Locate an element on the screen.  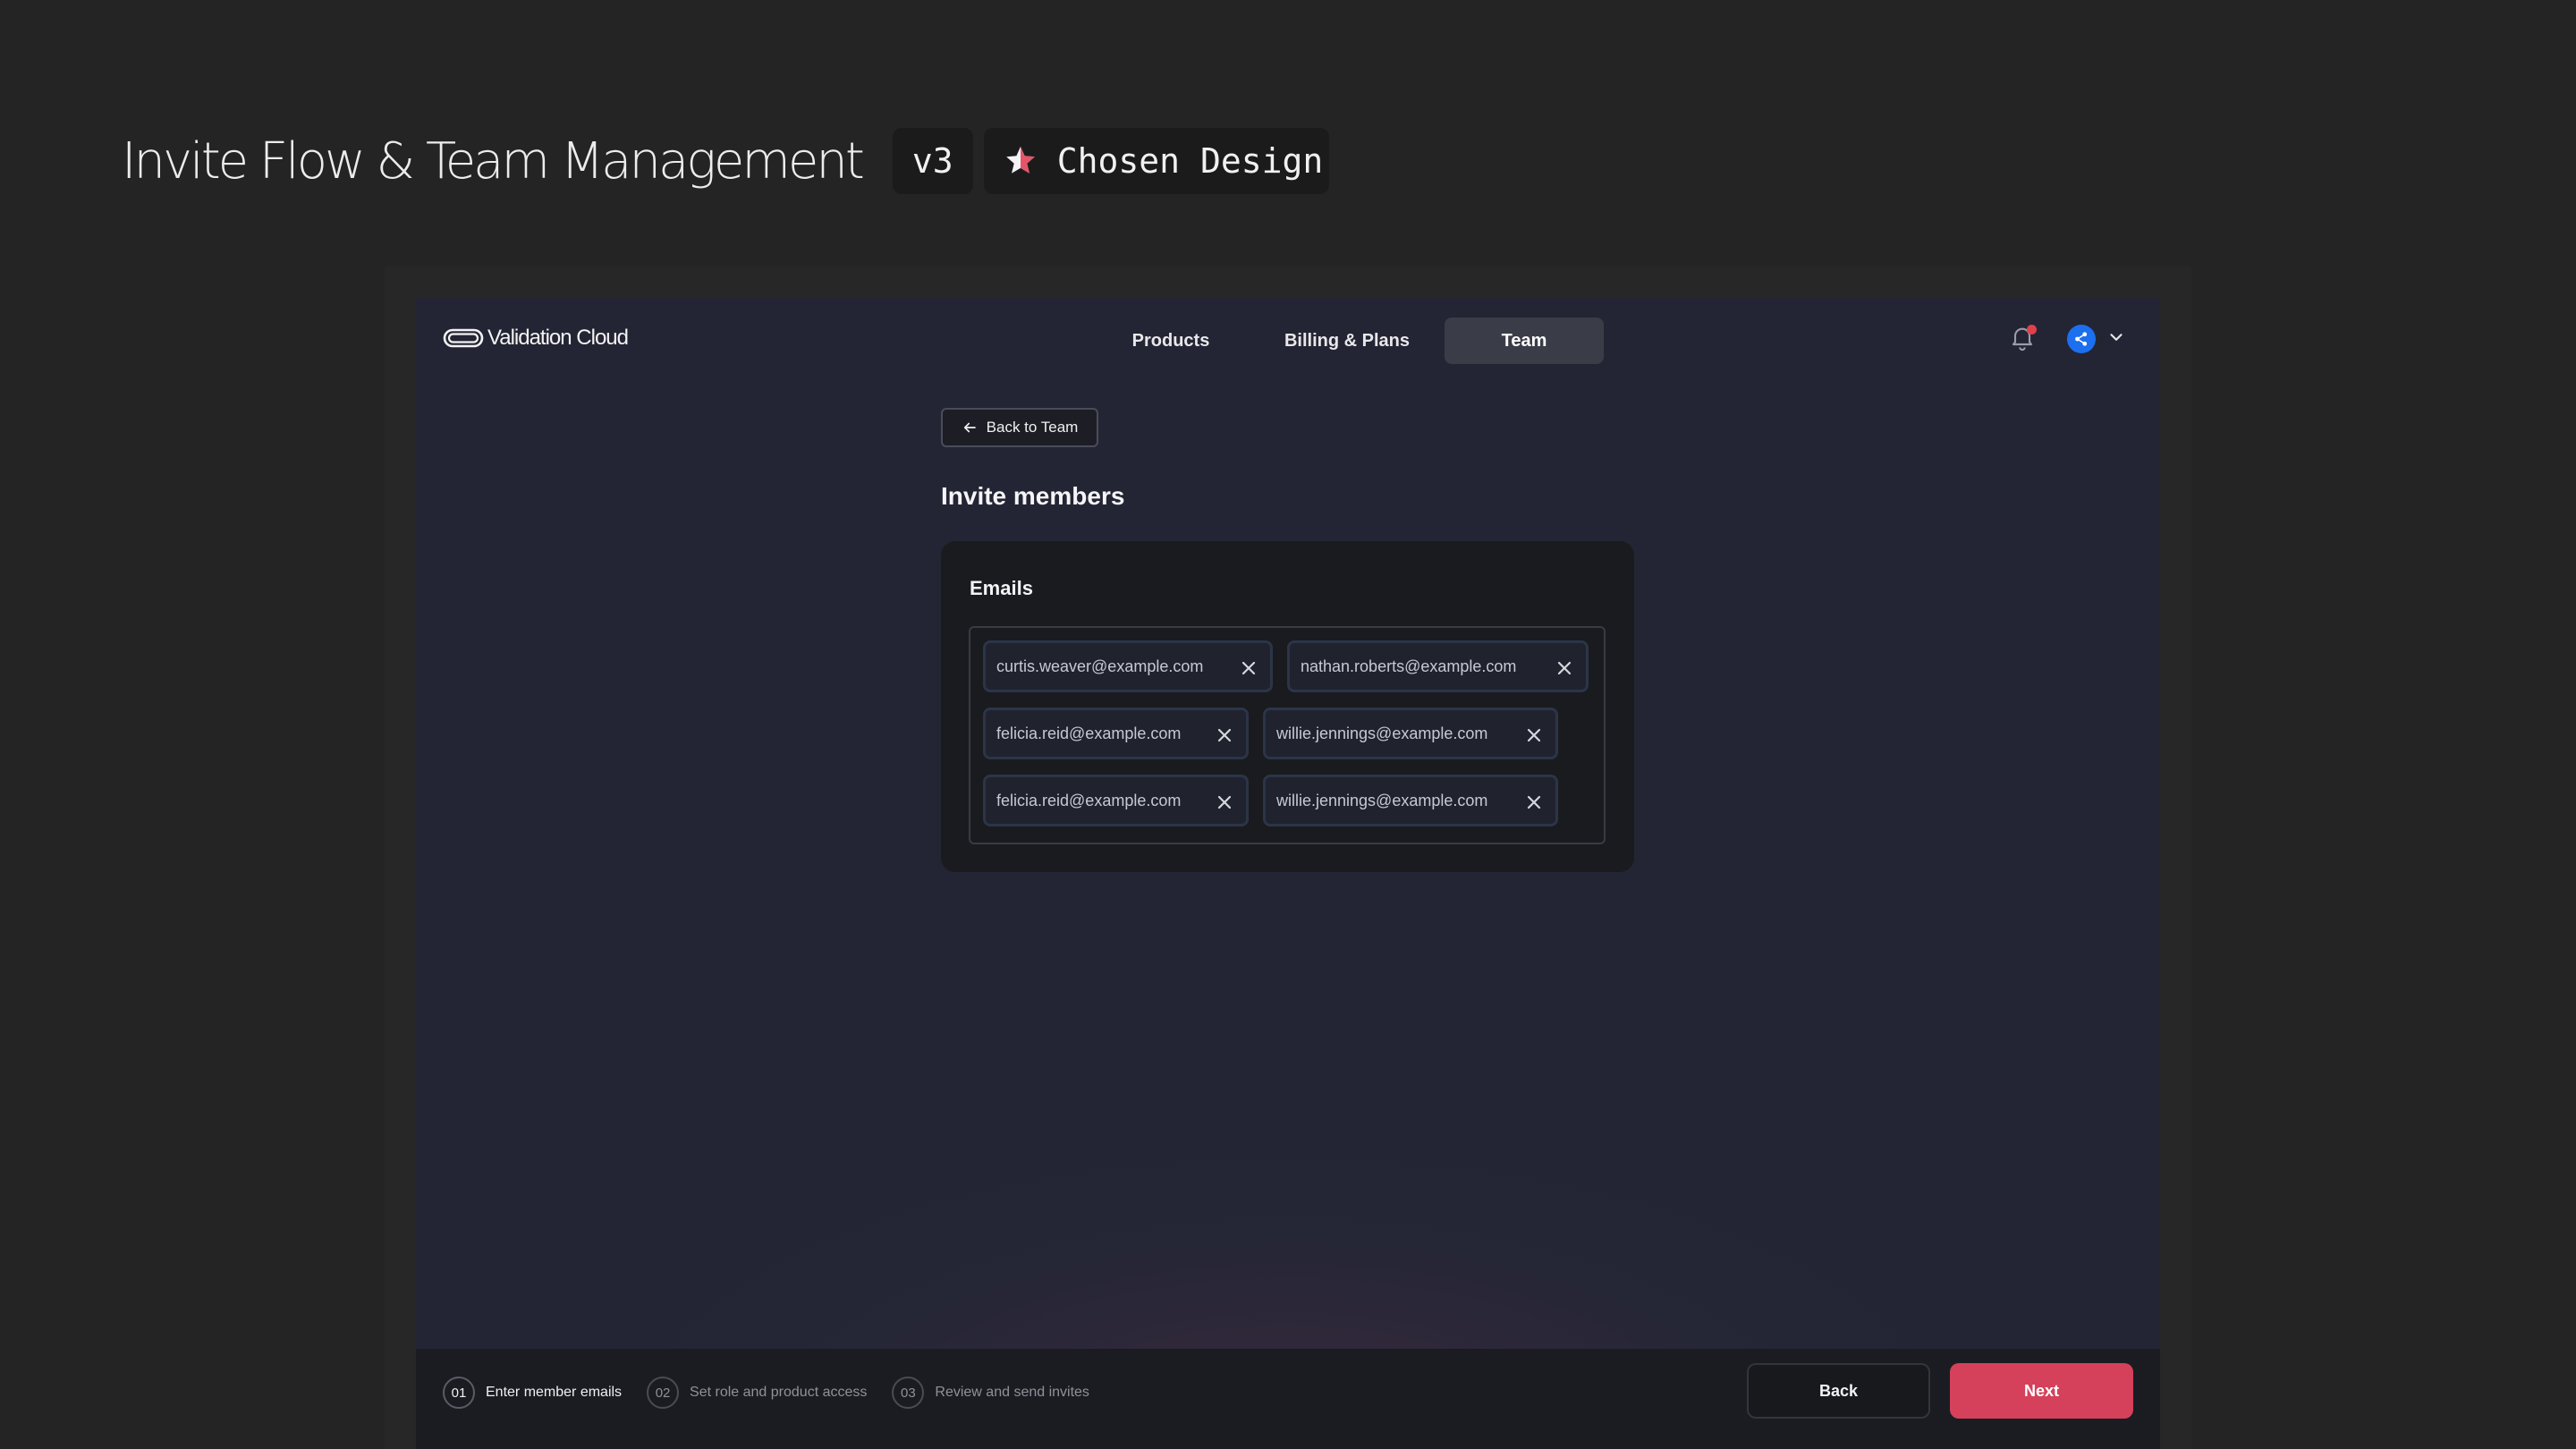
next-button: Next is located at coordinates (2041, 1391).